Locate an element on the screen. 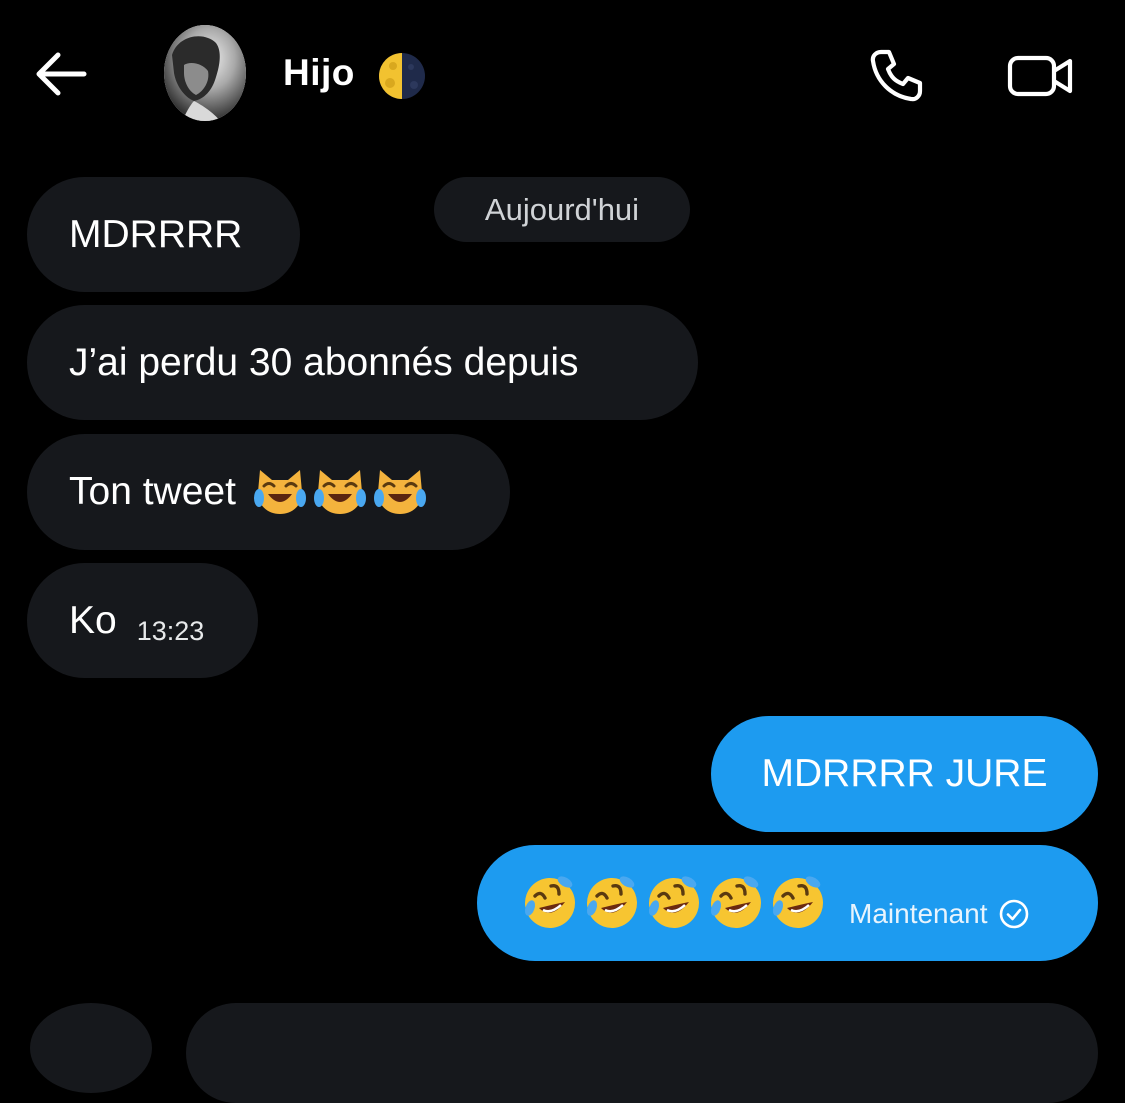  video-call-button is located at coordinates (1041, 76).